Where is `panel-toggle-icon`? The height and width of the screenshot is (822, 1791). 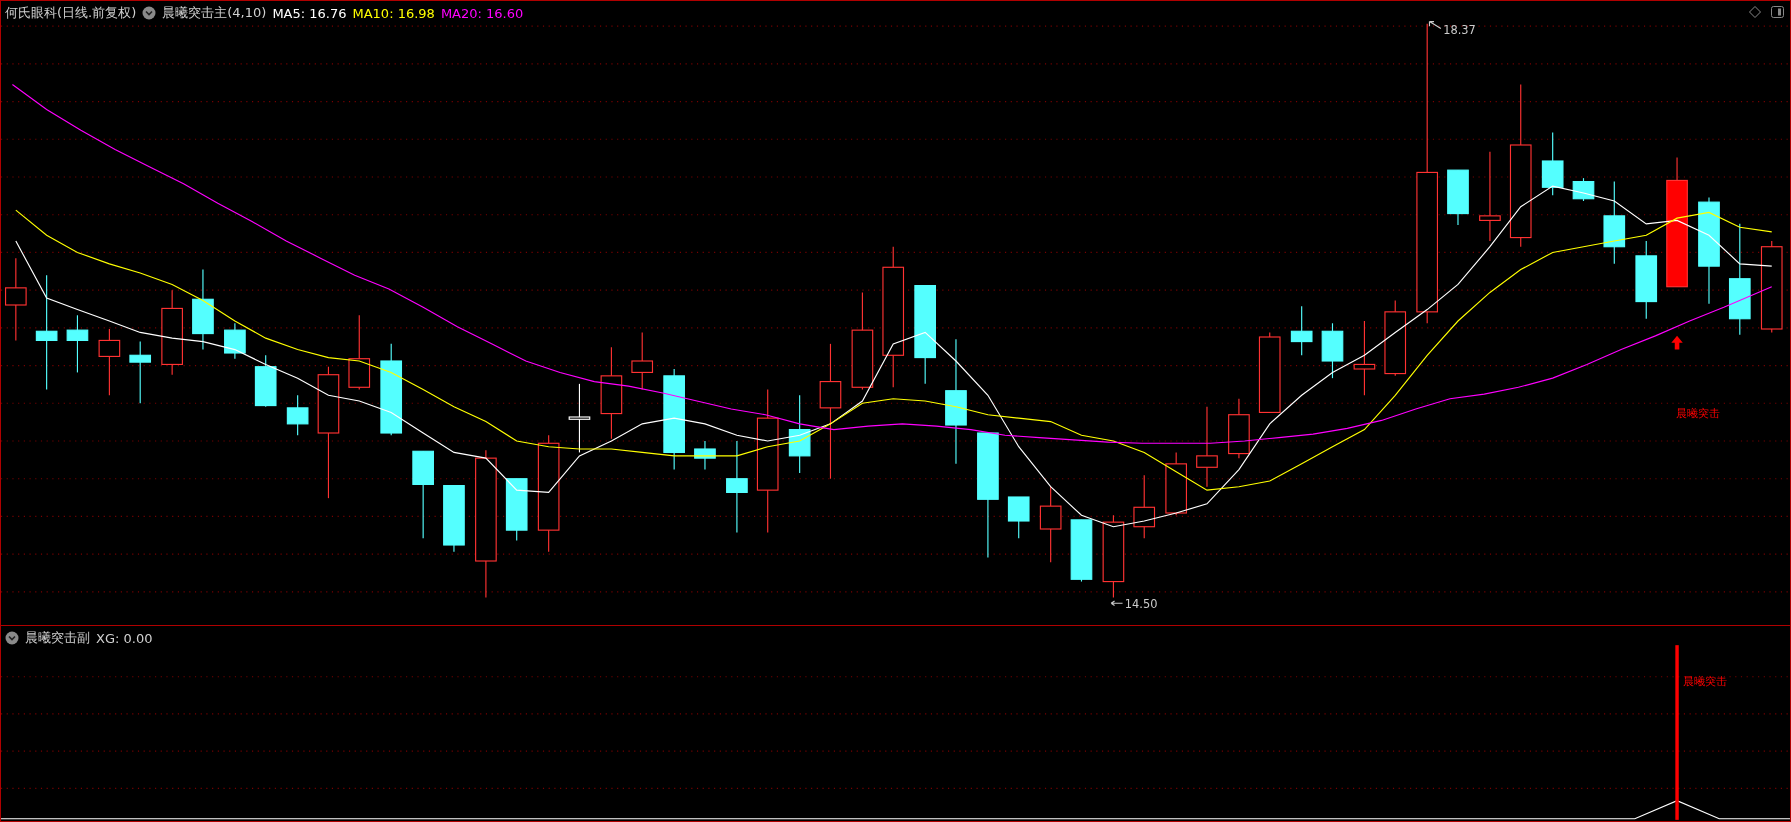 panel-toggle-icon is located at coordinates (1777, 12).